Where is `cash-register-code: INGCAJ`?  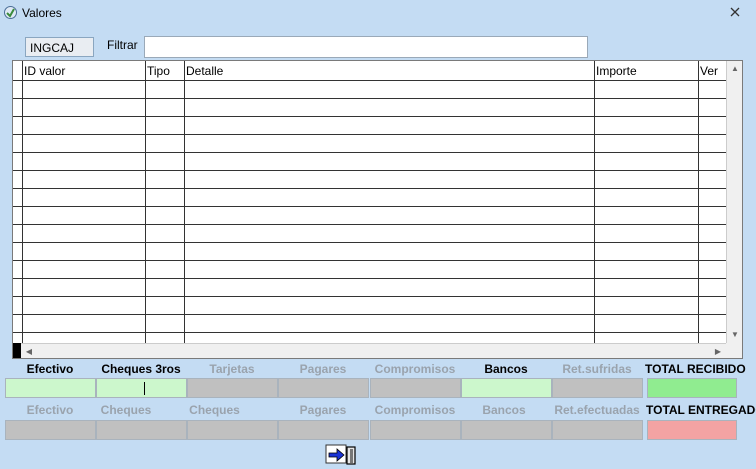
cash-register-code: INGCAJ is located at coordinates (59, 47).